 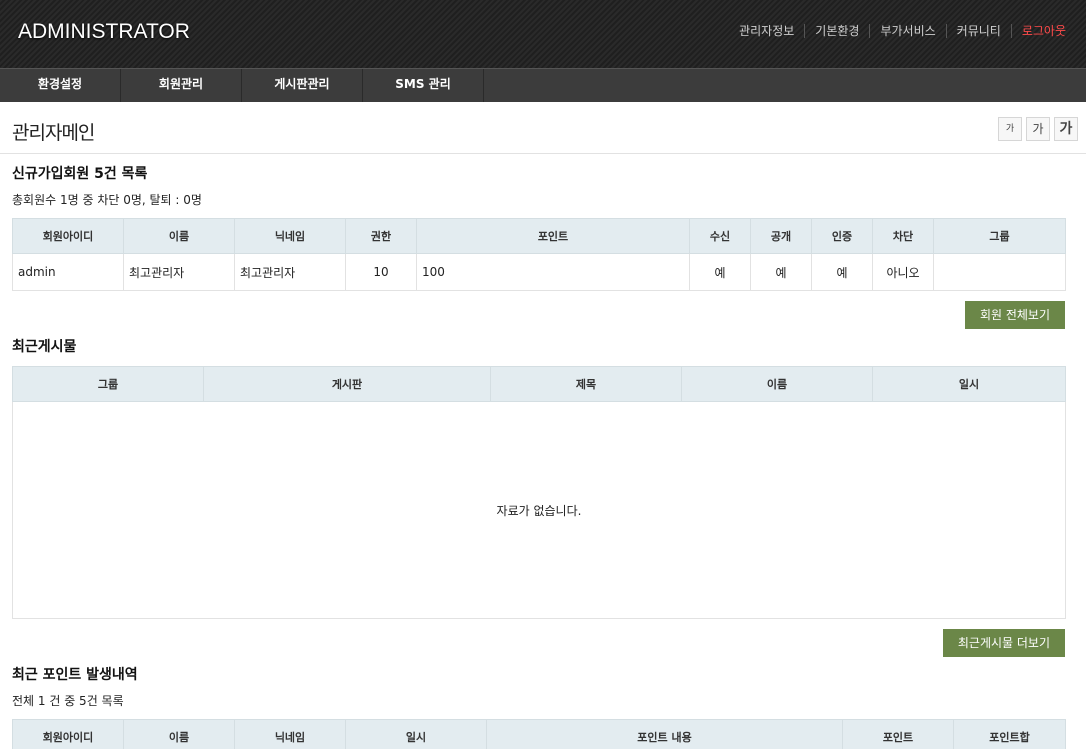 I want to click on nav-item-config: 환경설정, so click(x=60, y=85).